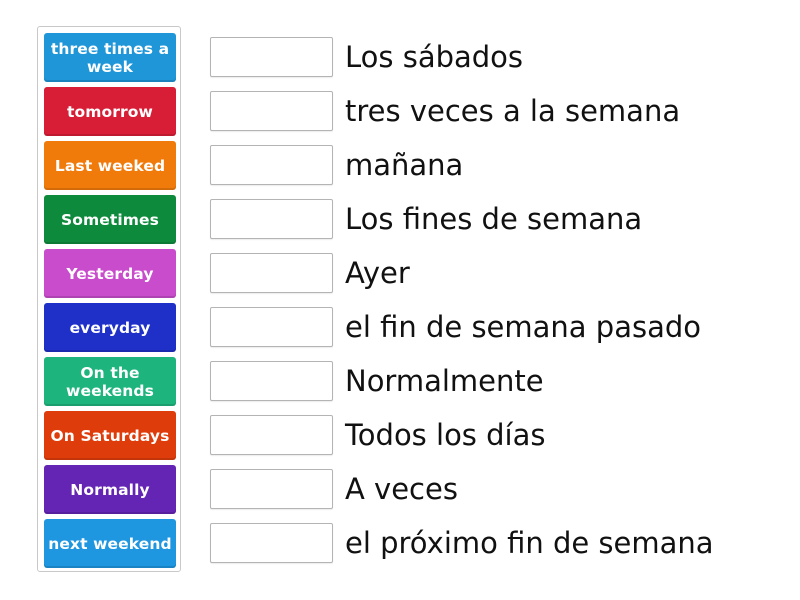 This screenshot has width=800, height=600. I want to click on prompt-text: Todos los días, so click(445, 435).